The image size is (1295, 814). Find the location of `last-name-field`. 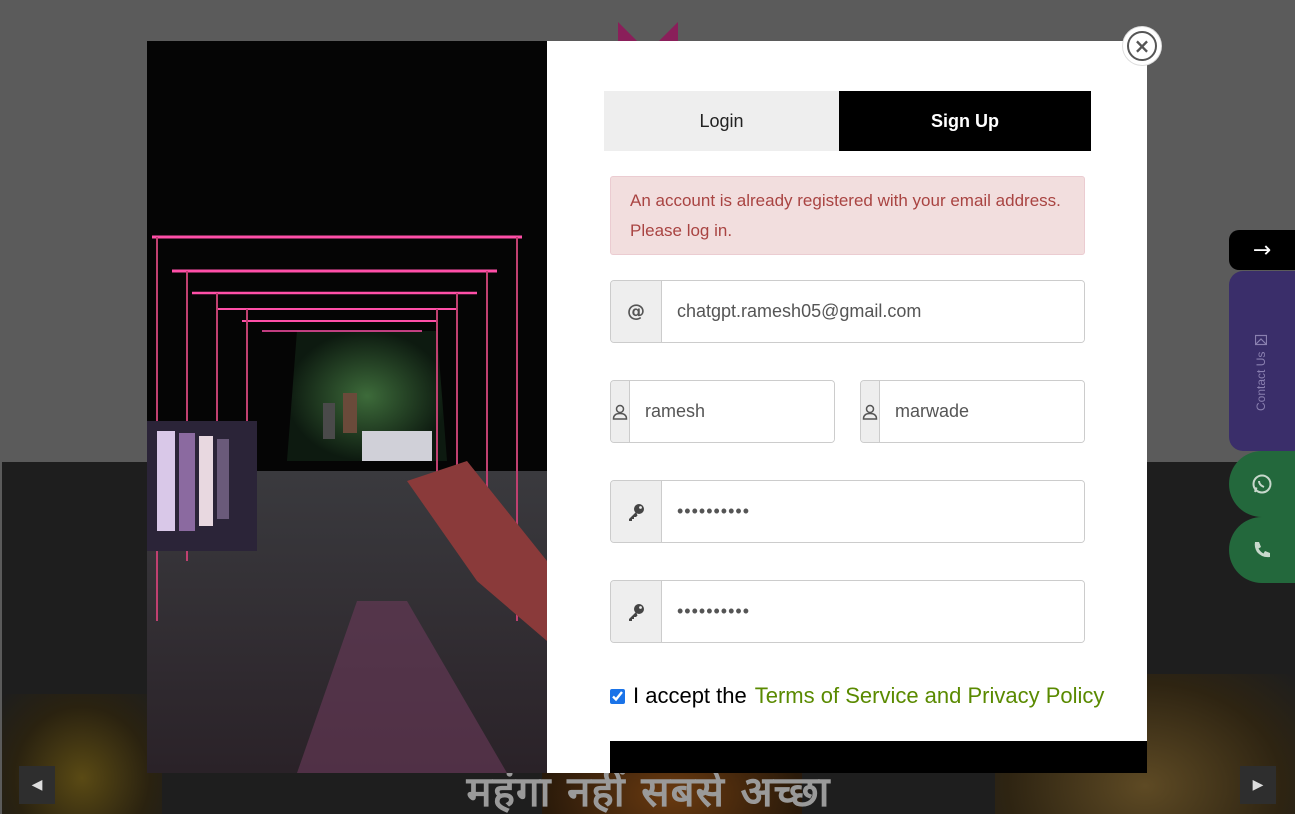

last-name-field is located at coordinates (972, 411).